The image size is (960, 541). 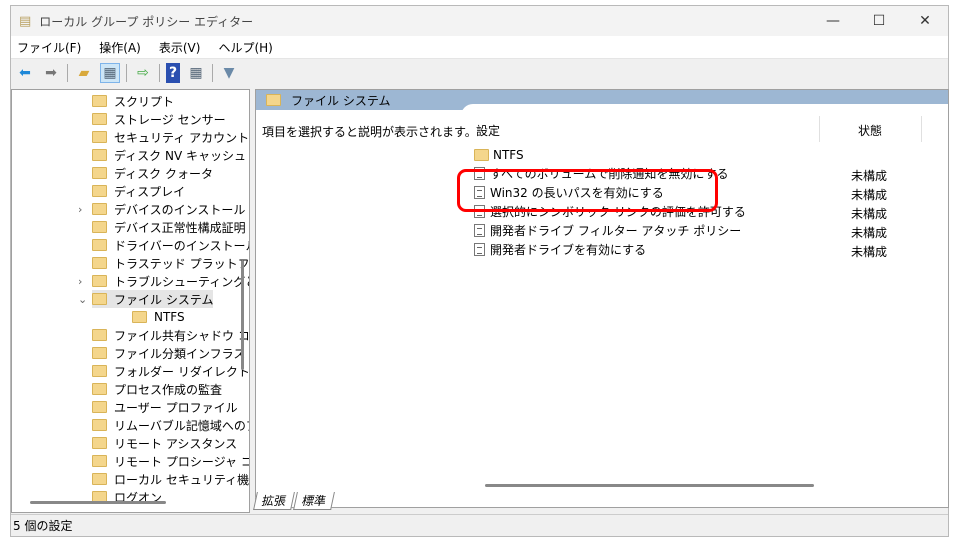 What do you see at coordinates (479, 72) in the screenshot?
I see `toolbar: ⬅ ➡ ▰ ▦ ⇨ ? ▦ ▼` at bounding box center [479, 72].